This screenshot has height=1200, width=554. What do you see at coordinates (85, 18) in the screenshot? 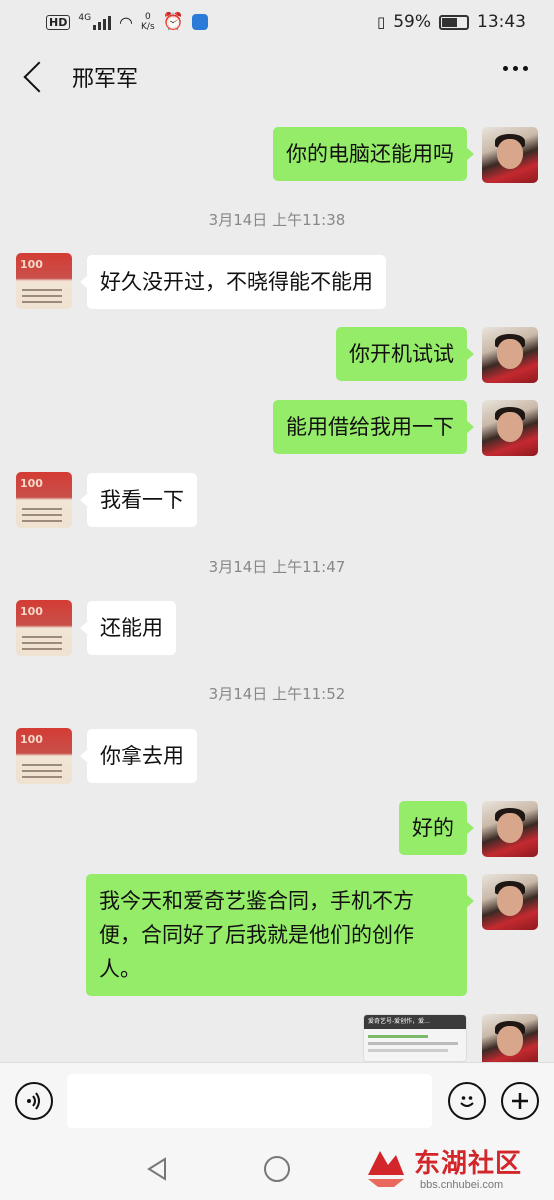
I see `network-type-label: 4G` at bounding box center [85, 18].